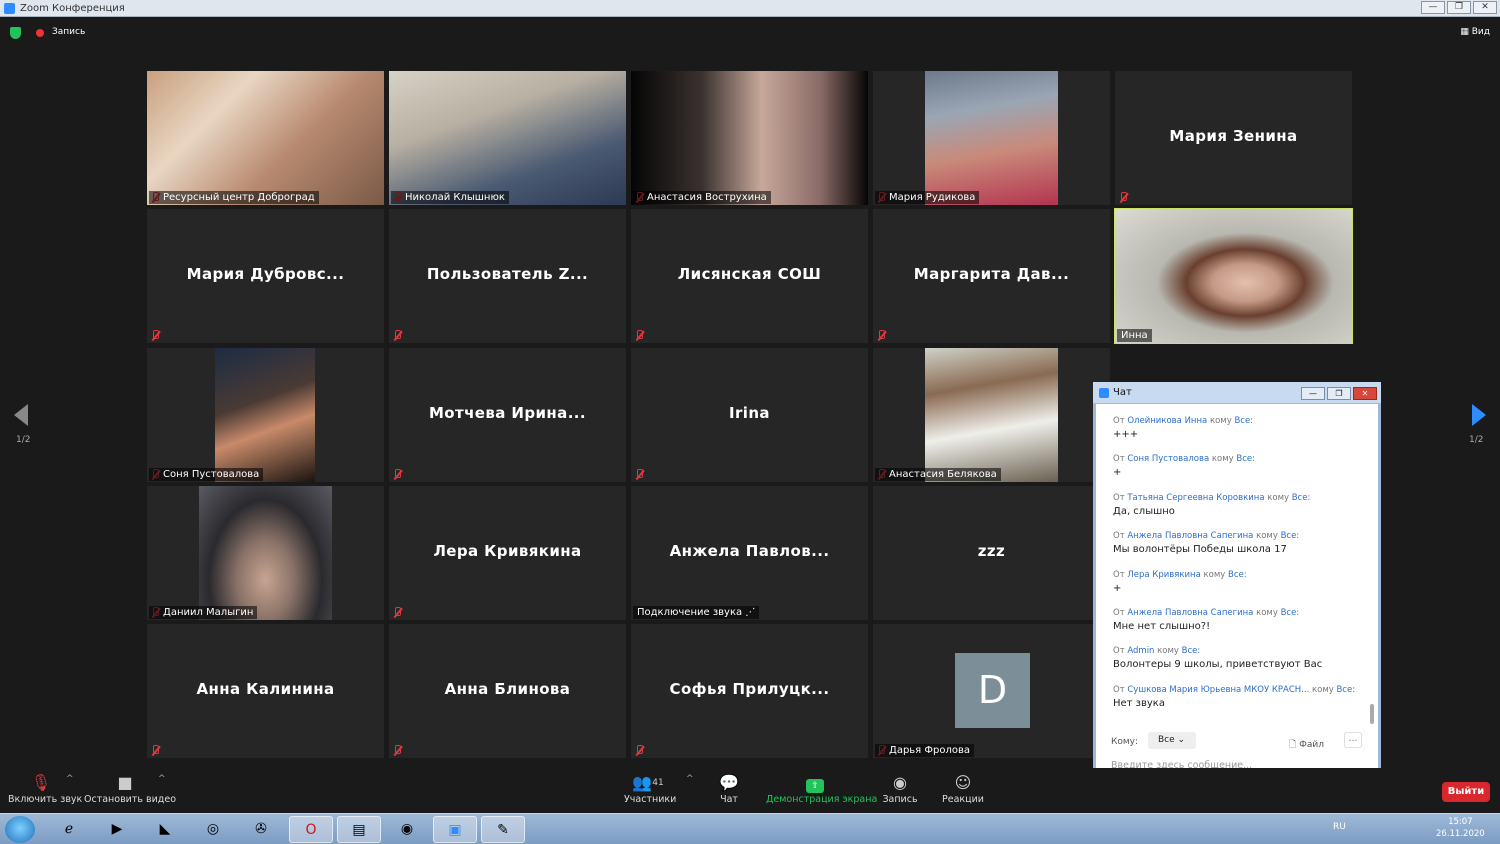 The height and width of the screenshot is (844, 1500). What do you see at coordinates (1163, 575) in the screenshot?
I see `chat-sender: Лера Кривякина` at bounding box center [1163, 575].